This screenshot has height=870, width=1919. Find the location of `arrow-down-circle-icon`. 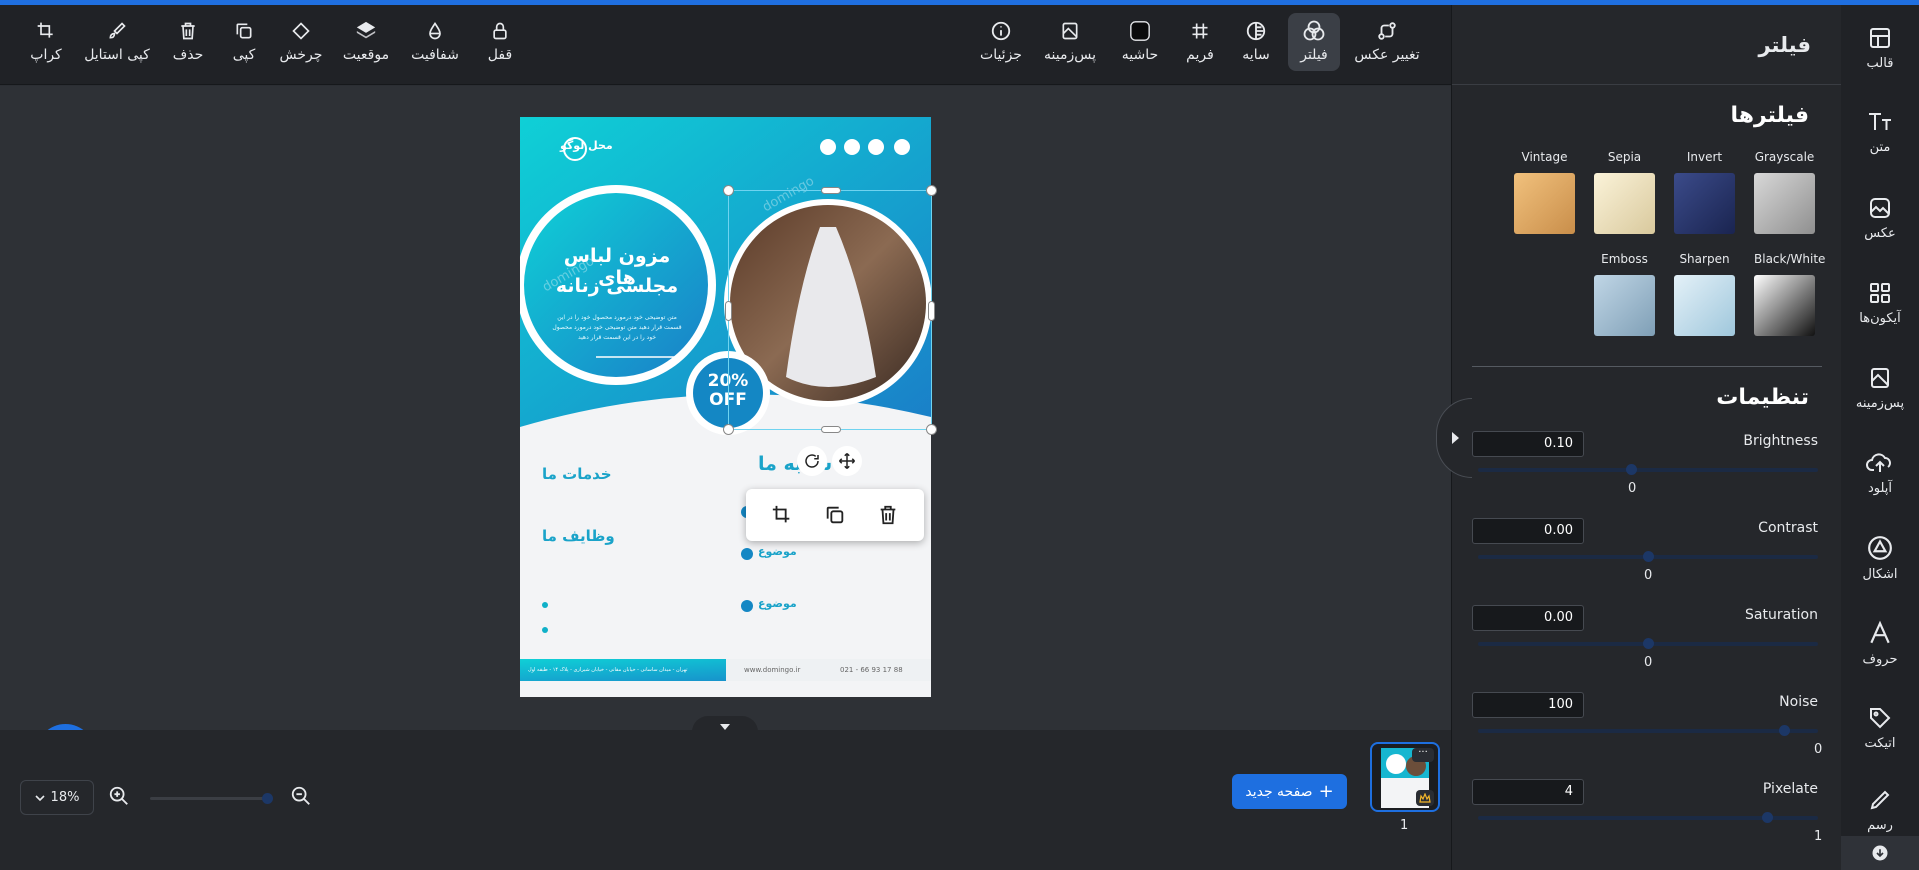

arrow-down-circle-icon is located at coordinates (1880, 853).